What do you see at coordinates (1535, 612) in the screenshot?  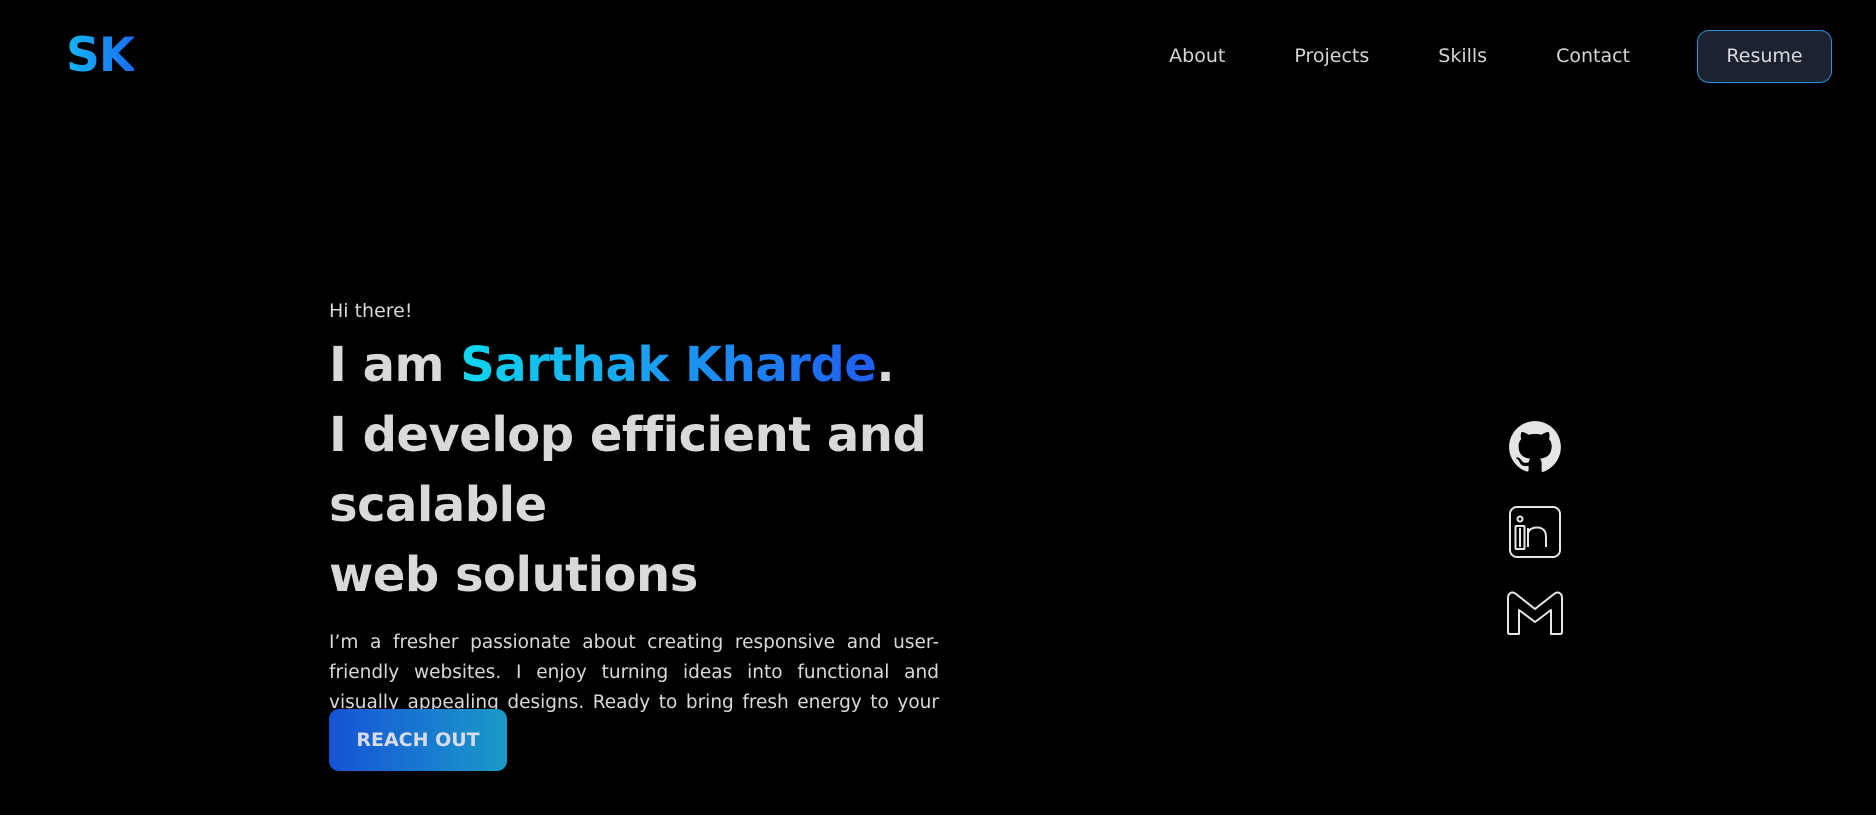 I see `gmail-icon` at bounding box center [1535, 612].